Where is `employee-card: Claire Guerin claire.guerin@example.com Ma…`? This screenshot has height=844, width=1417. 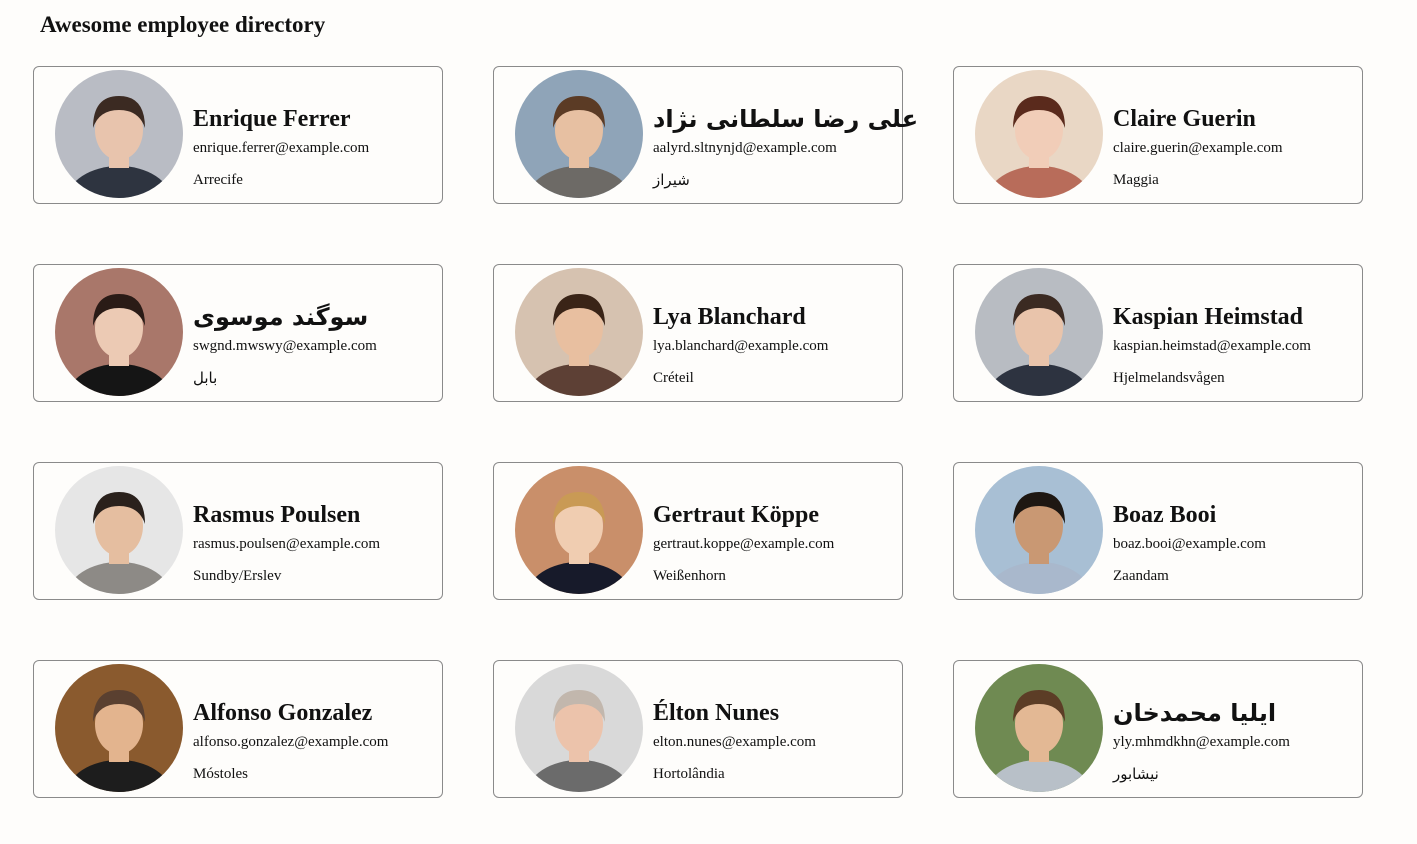
employee-card: Claire Guerin claire.guerin@example.com Ma… is located at coordinates (1158, 135).